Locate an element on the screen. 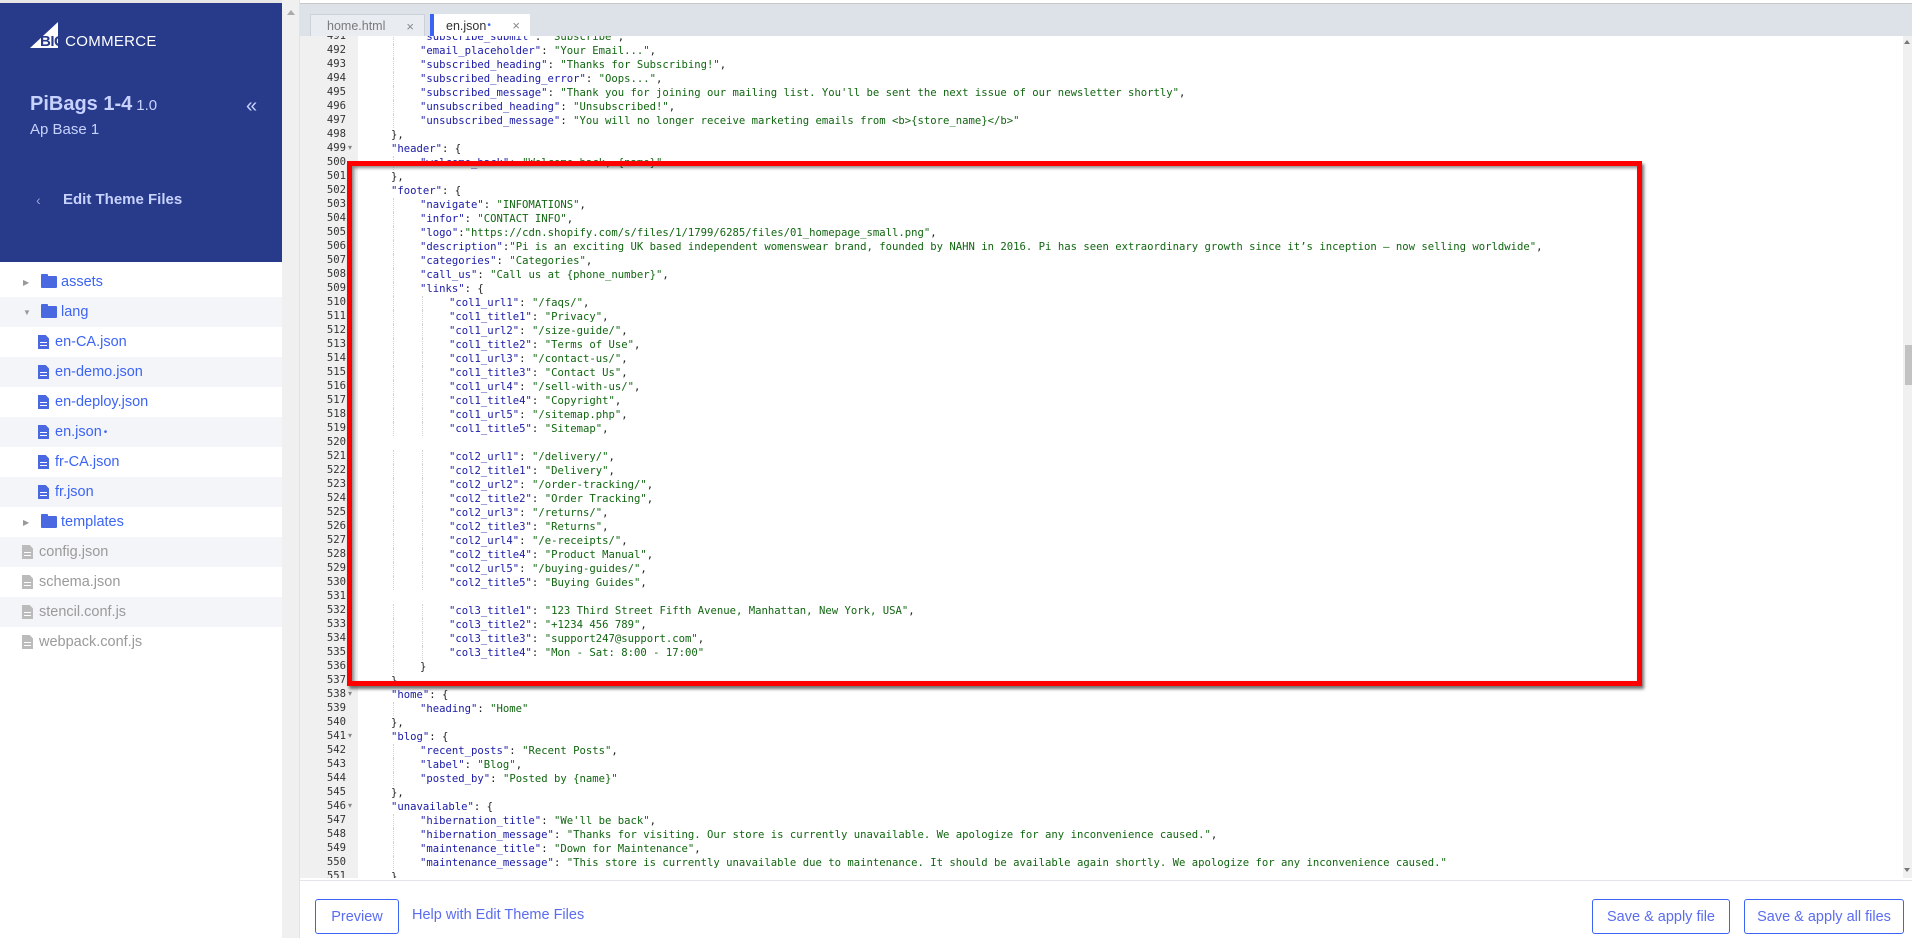 The image size is (1912, 938). tree-item-en-json: en.json • is located at coordinates (141, 432).